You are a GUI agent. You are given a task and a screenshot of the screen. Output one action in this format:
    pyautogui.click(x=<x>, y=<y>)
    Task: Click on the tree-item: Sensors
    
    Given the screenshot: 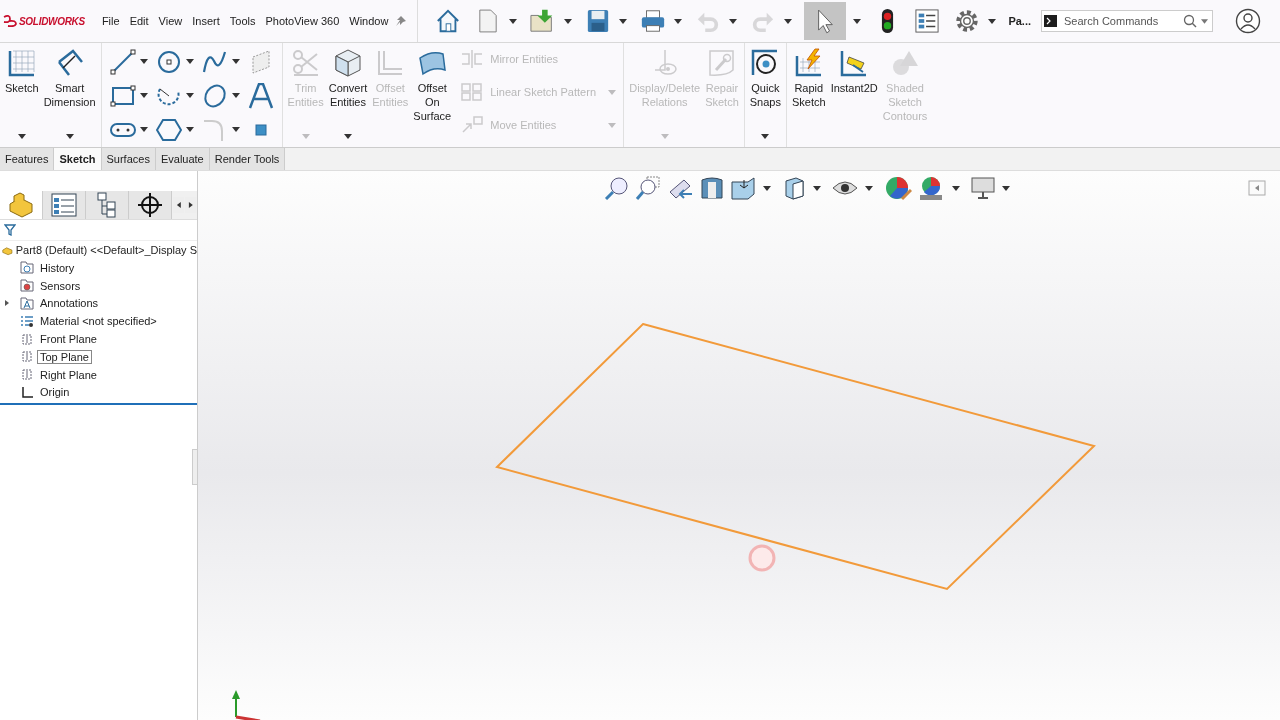 What is the action you would take?
    pyautogui.click(x=60, y=285)
    